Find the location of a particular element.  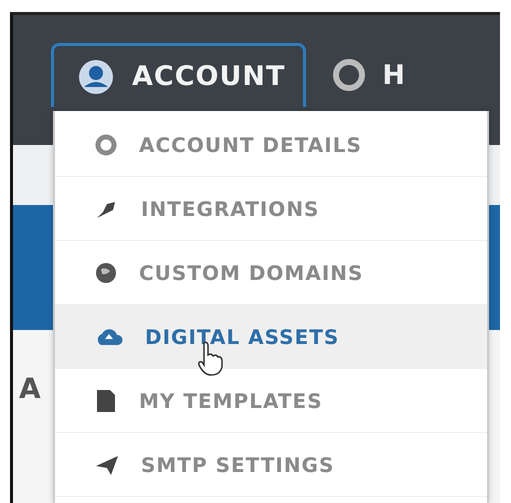

menu-item-label: ACCOUNT DETAILS is located at coordinates (250, 144).